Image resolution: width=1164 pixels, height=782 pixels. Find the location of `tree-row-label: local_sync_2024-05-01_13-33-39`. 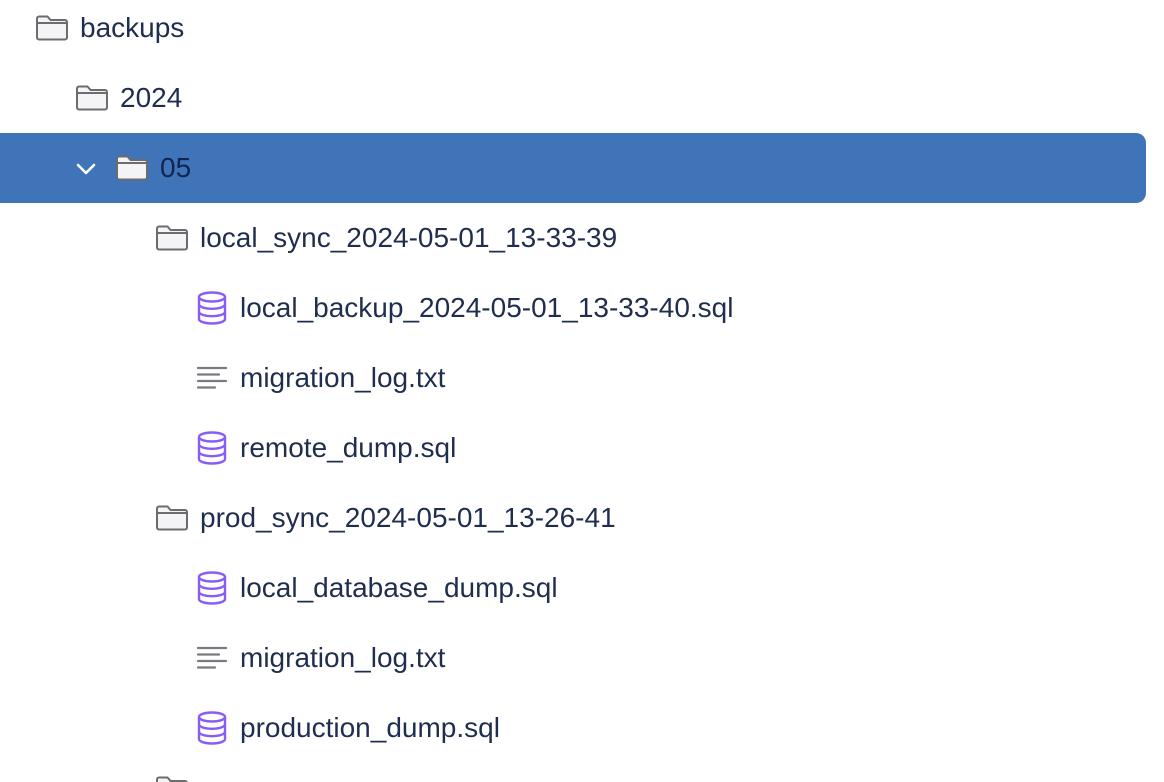

tree-row-label: local_sync_2024-05-01_13-33-39 is located at coordinates (409, 237).